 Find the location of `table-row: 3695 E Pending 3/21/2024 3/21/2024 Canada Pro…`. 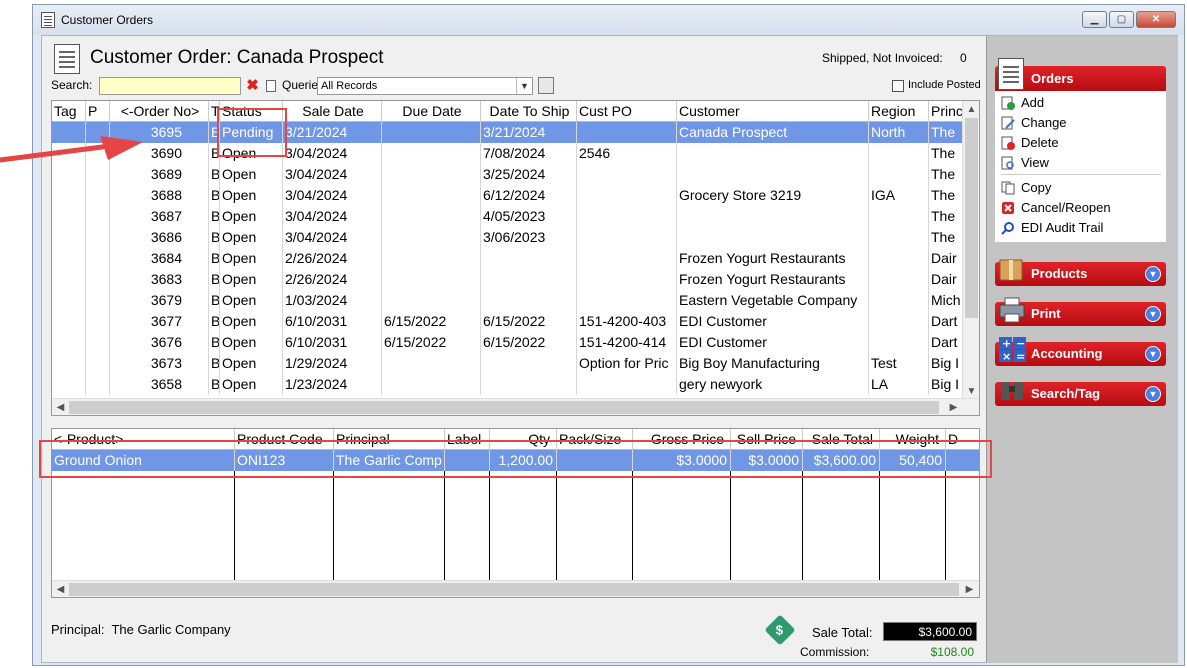

table-row: 3695 E Pending 3/21/2024 3/21/2024 Canada Pro… is located at coordinates (515, 132).